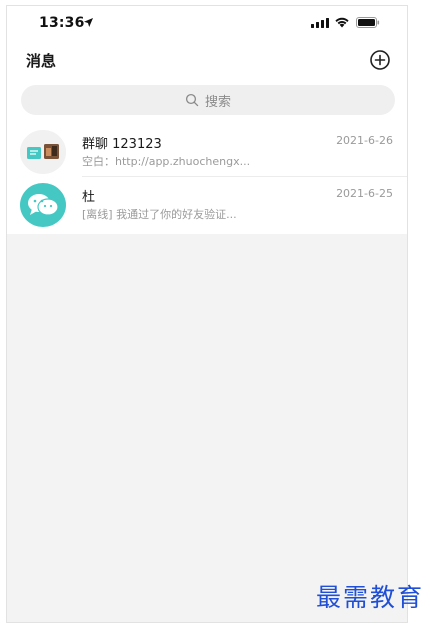  What do you see at coordinates (88, 22) in the screenshot?
I see `location-arrow-icon` at bounding box center [88, 22].